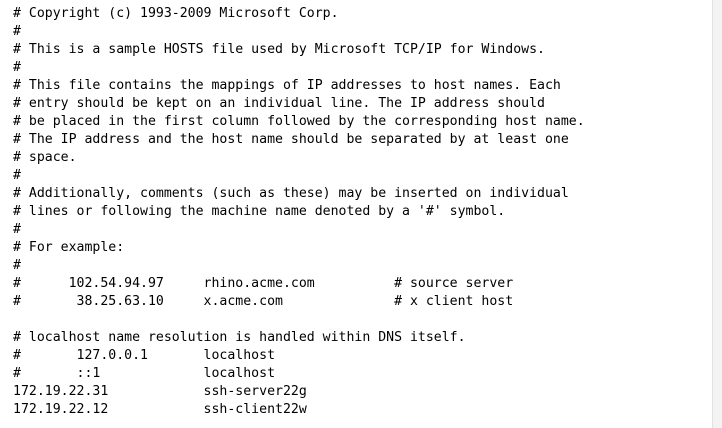 Image resolution: width=722 pixels, height=428 pixels. I want to click on text-line-20: # 127.0.0.1 localhost, so click(144, 355).